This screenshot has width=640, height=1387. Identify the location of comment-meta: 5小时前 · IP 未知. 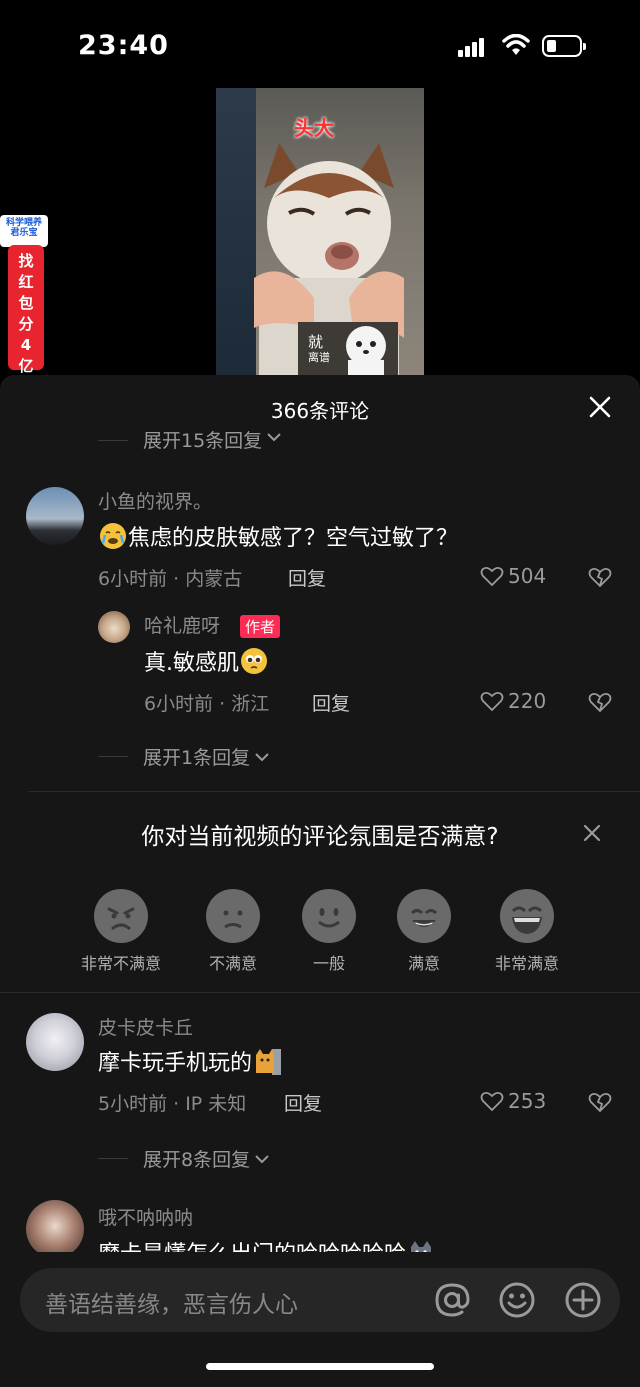
(172, 1104).